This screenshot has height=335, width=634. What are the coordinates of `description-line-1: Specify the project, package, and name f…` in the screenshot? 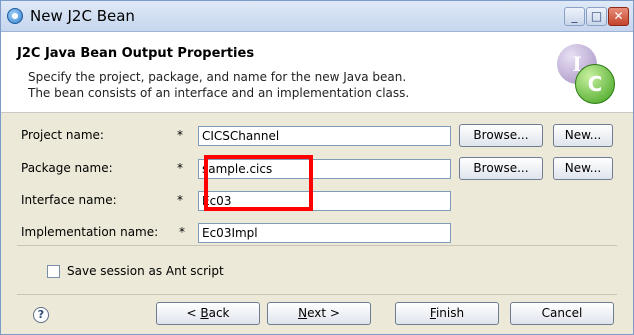 It's located at (217, 77).